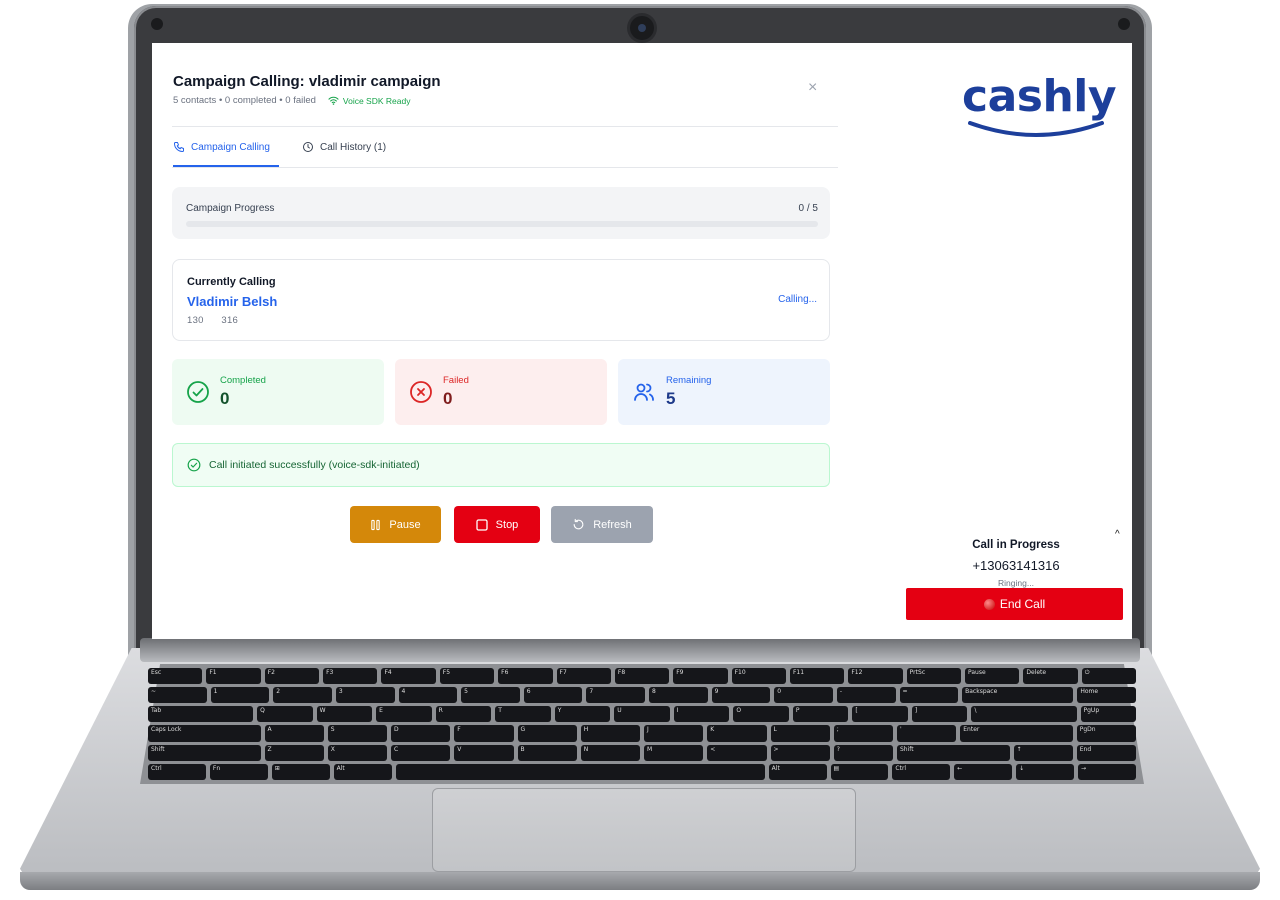 The height and width of the screenshot is (900, 1280). What do you see at coordinates (376, 100) in the screenshot?
I see `sdk-status-label: Voice SDK Ready` at bounding box center [376, 100].